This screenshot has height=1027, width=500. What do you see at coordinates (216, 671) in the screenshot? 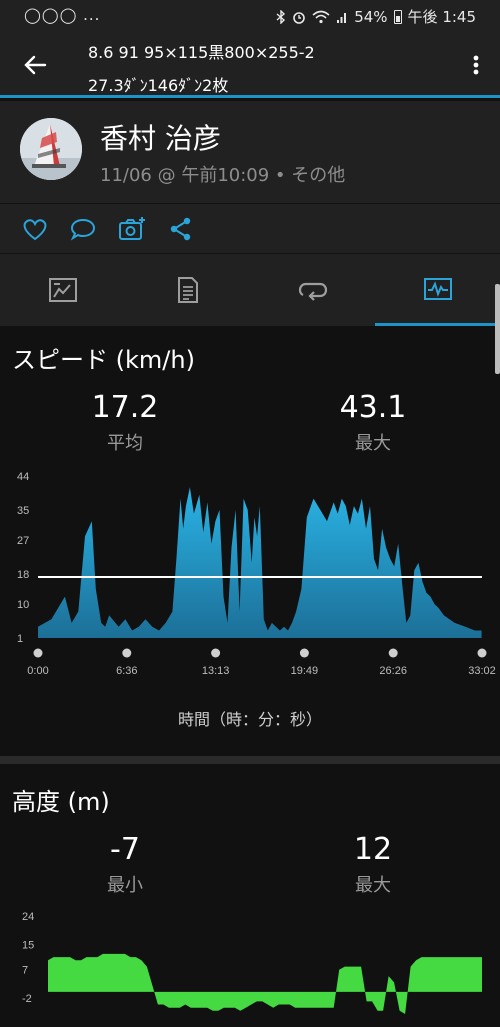
I see `speed-x-tick-2: 13:13` at bounding box center [216, 671].